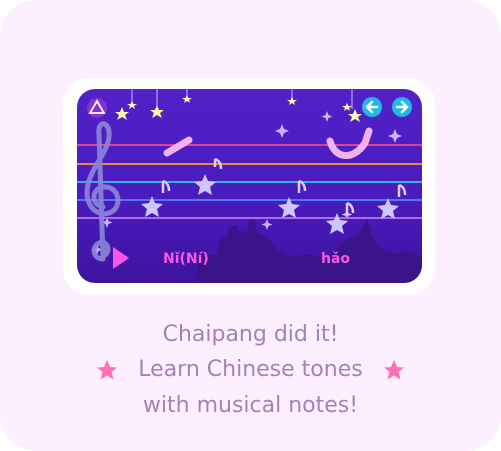 The height and width of the screenshot is (451, 501). I want to click on caption-line-1: Chaipang did it!, so click(250, 334).